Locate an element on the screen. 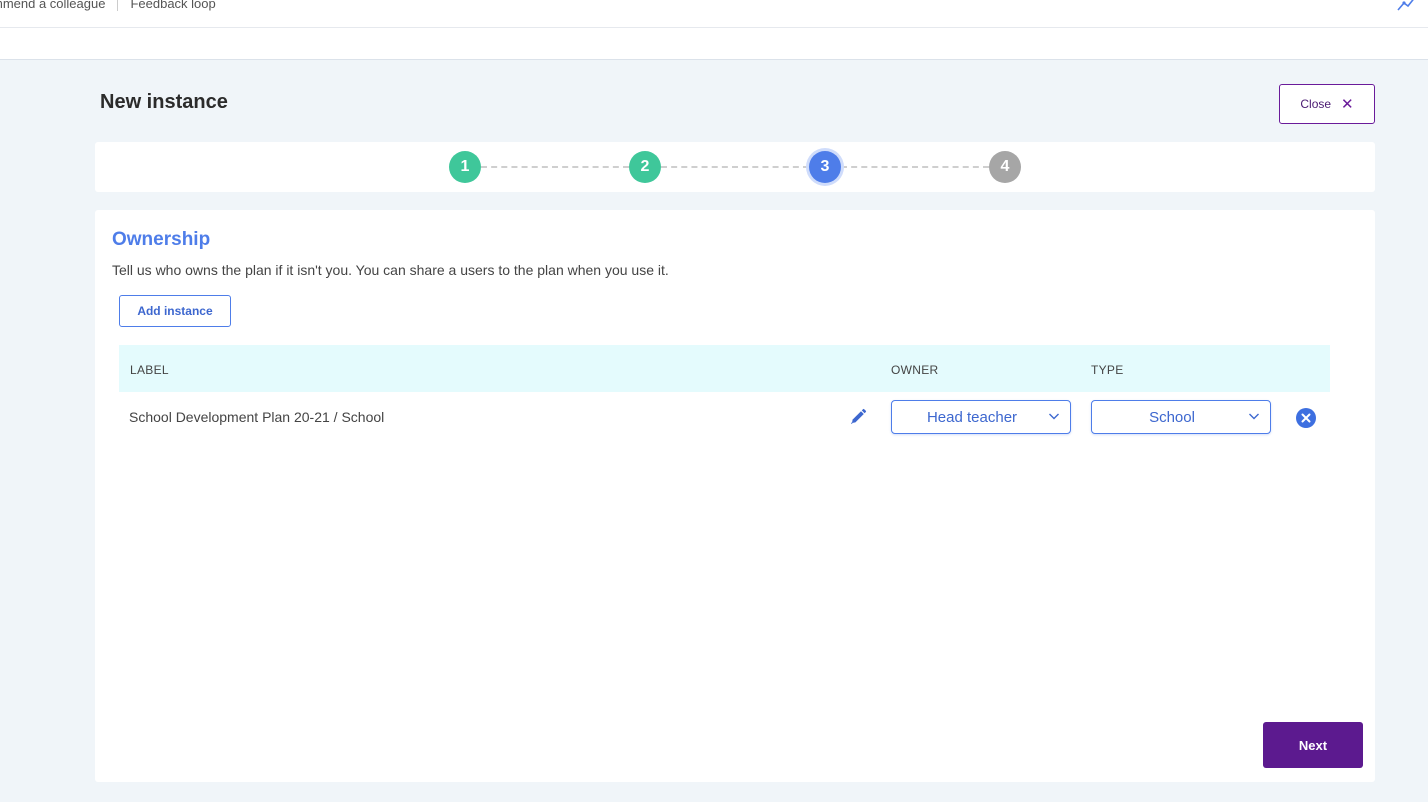  remove-circle-icon is located at coordinates (1306, 418).